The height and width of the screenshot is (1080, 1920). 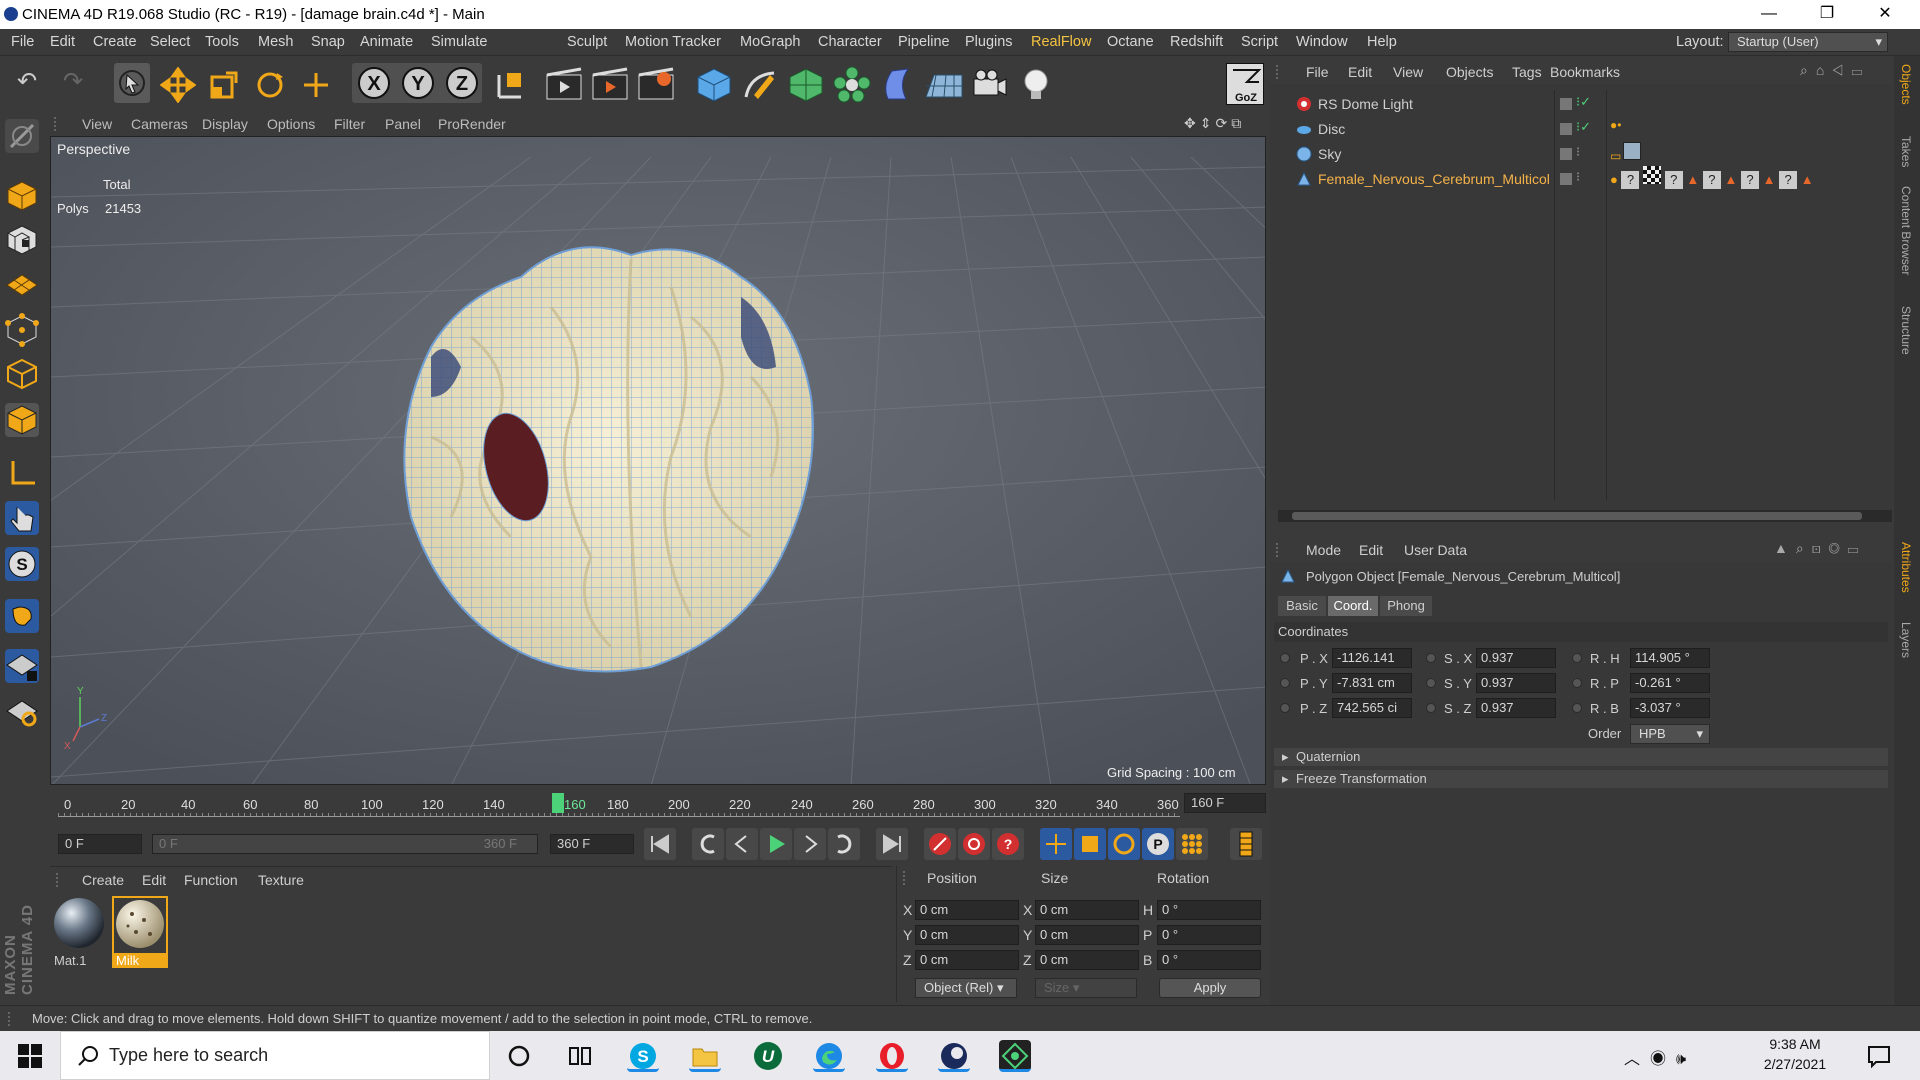 I want to click on size-x-field: 0 cm, so click(x=1087, y=910).